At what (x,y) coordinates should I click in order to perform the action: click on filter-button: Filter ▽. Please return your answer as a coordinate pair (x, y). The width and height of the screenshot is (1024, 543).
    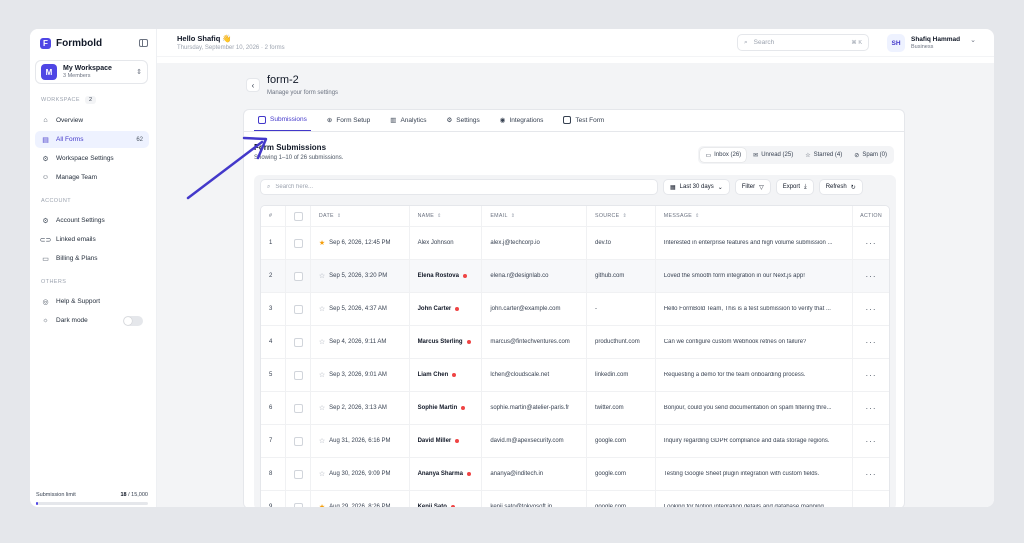
    Looking at the image, I should click on (752, 187).